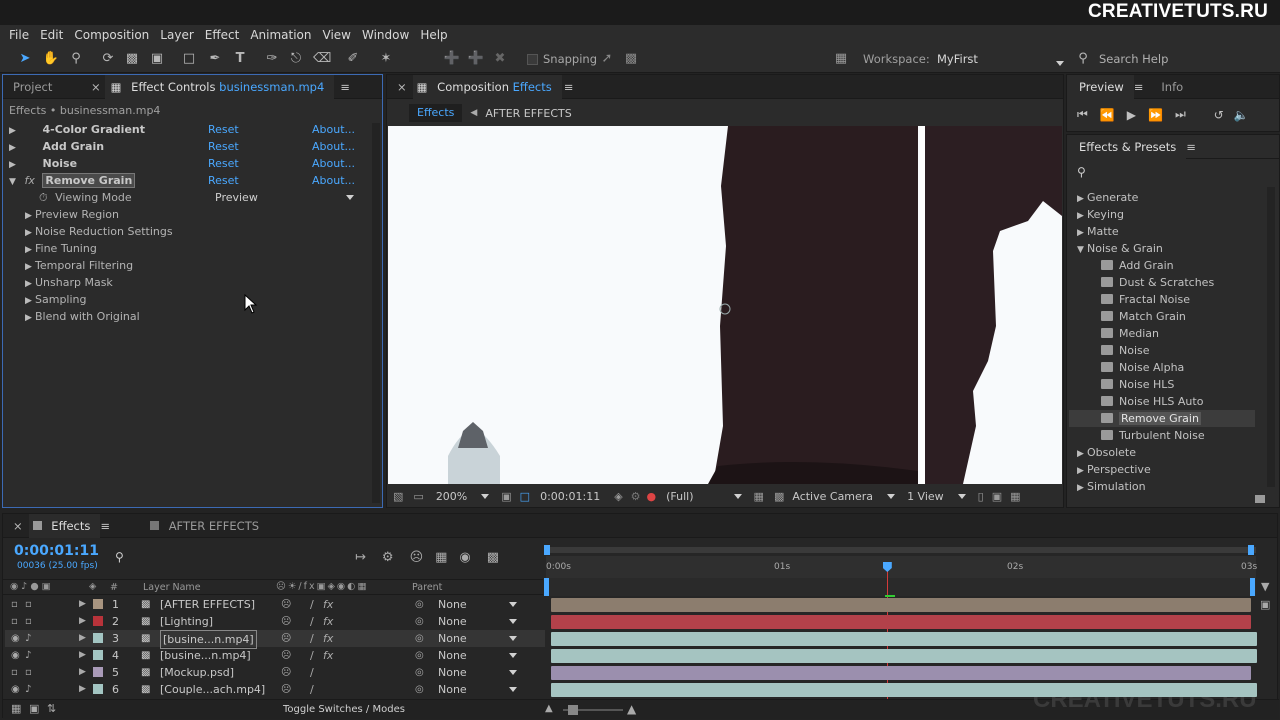 The image size is (1280, 720). Describe the element at coordinates (108, 59) in the screenshot. I see `rotate-tool-icon: ⟳` at that location.